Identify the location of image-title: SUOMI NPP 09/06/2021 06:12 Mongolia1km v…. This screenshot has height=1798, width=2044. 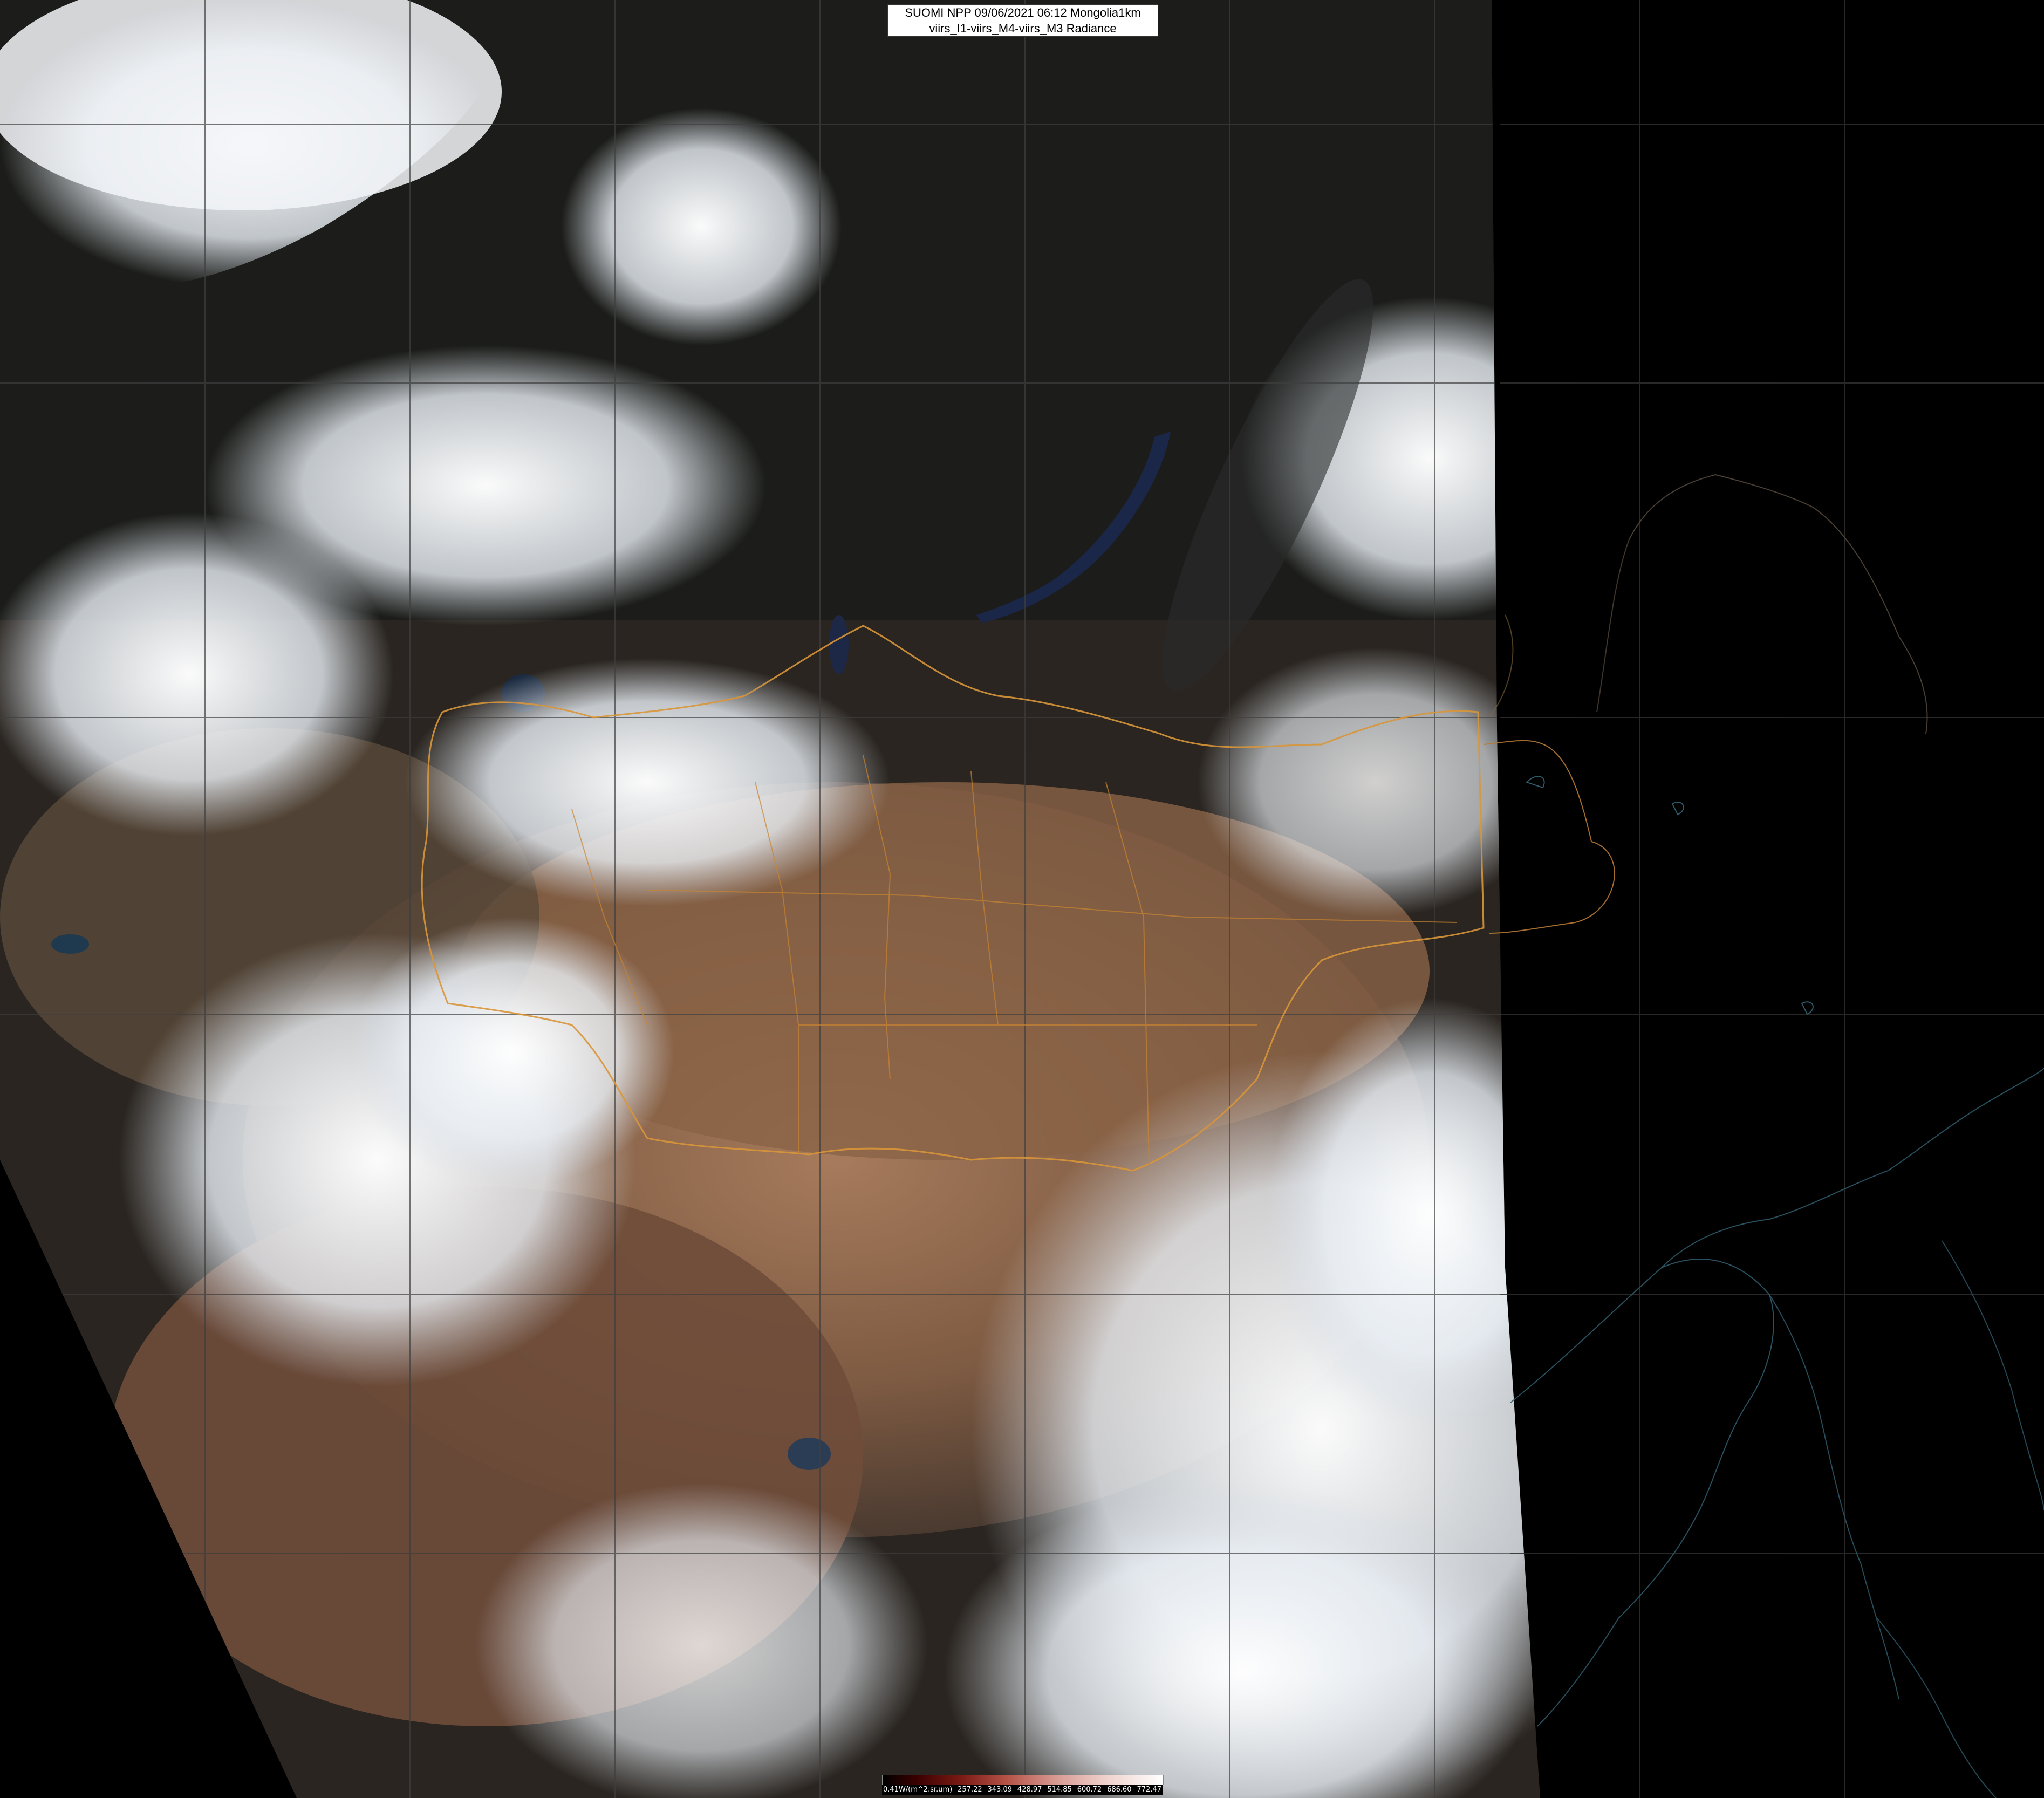
(1022, 21).